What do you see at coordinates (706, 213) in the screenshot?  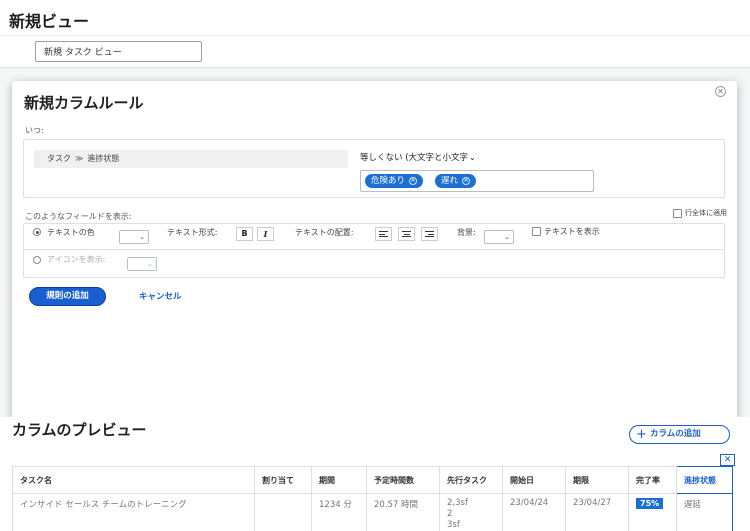 I see `entire-row-label: 行全体に適用` at bounding box center [706, 213].